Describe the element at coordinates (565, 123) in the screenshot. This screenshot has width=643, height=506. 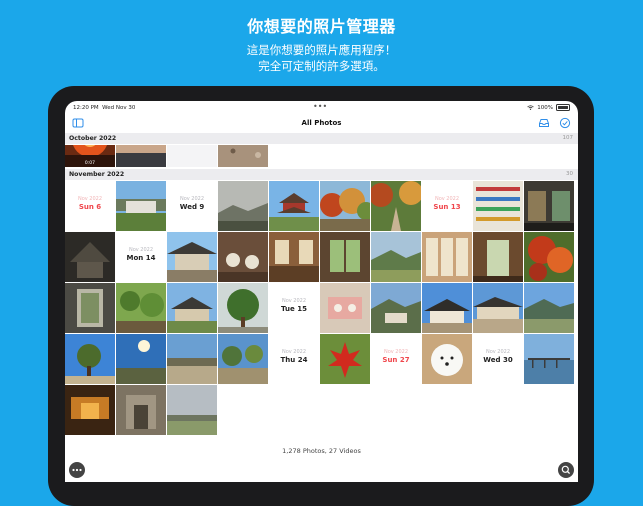
I see `checkmark-circle-icon` at that location.